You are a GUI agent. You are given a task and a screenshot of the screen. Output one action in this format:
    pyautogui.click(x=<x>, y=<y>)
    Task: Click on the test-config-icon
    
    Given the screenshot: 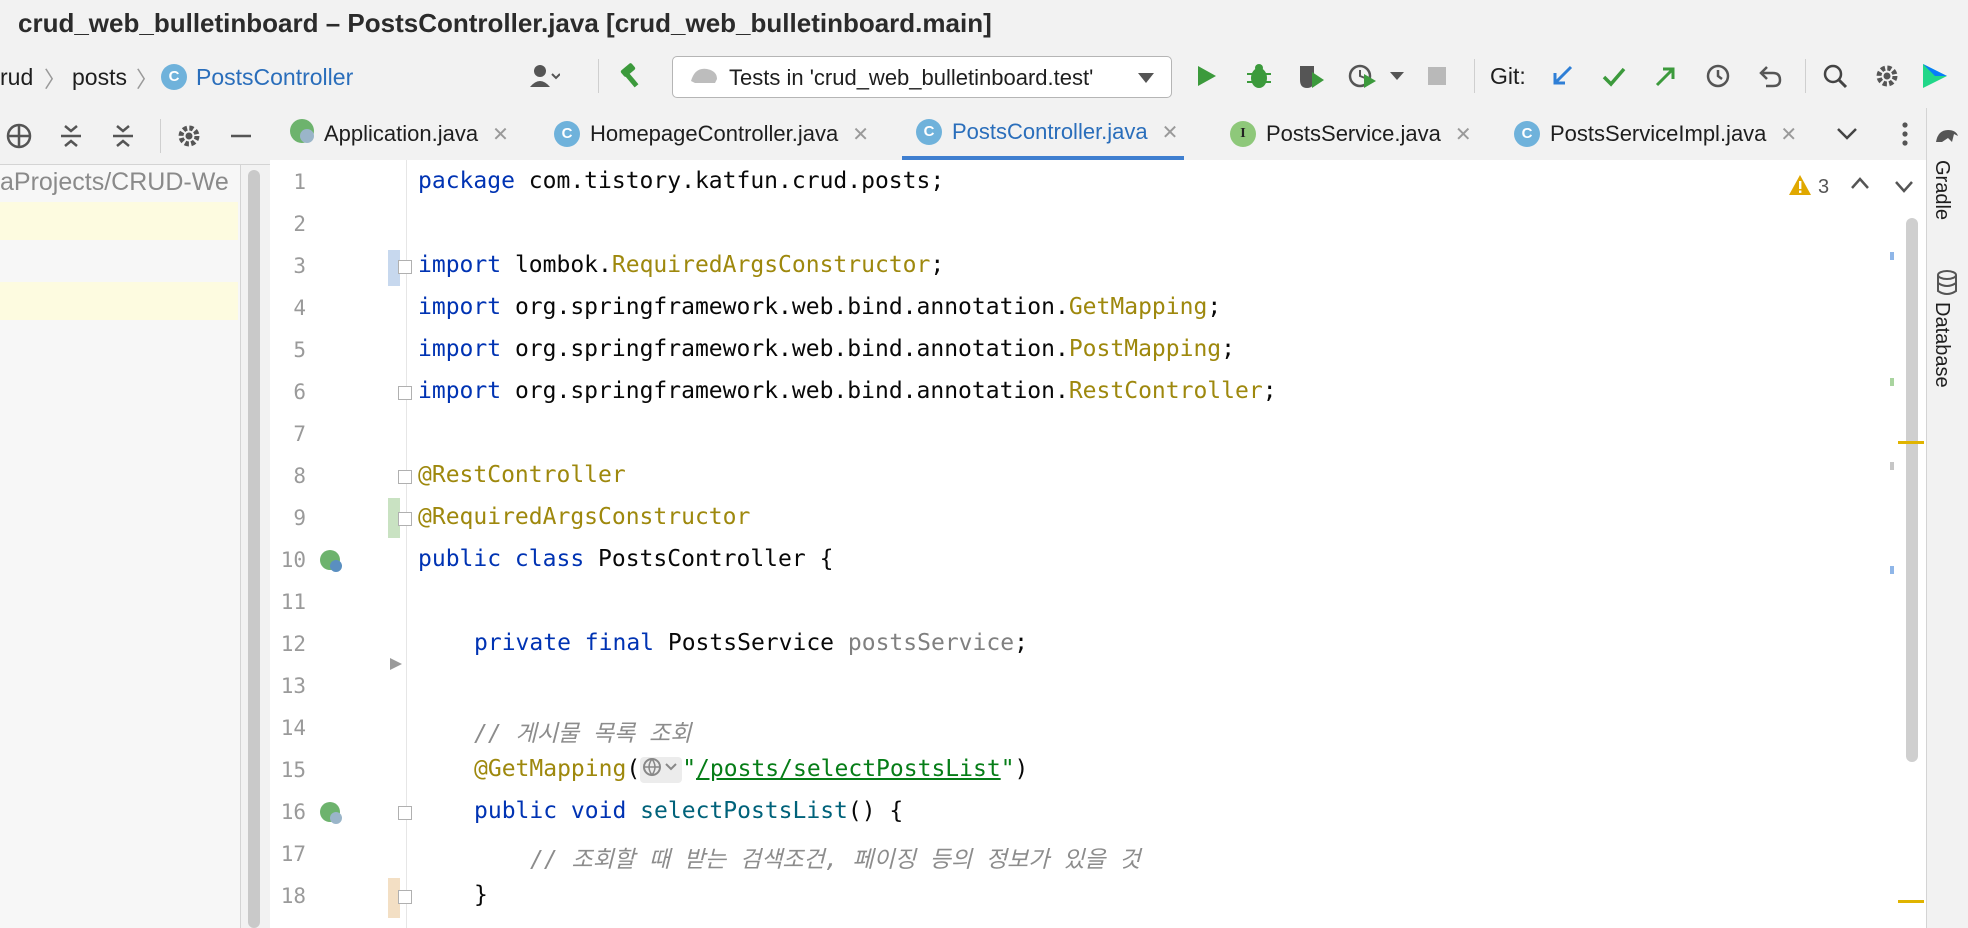 What is the action you would take?
    pyautogui.click(x=704, y=78)
    